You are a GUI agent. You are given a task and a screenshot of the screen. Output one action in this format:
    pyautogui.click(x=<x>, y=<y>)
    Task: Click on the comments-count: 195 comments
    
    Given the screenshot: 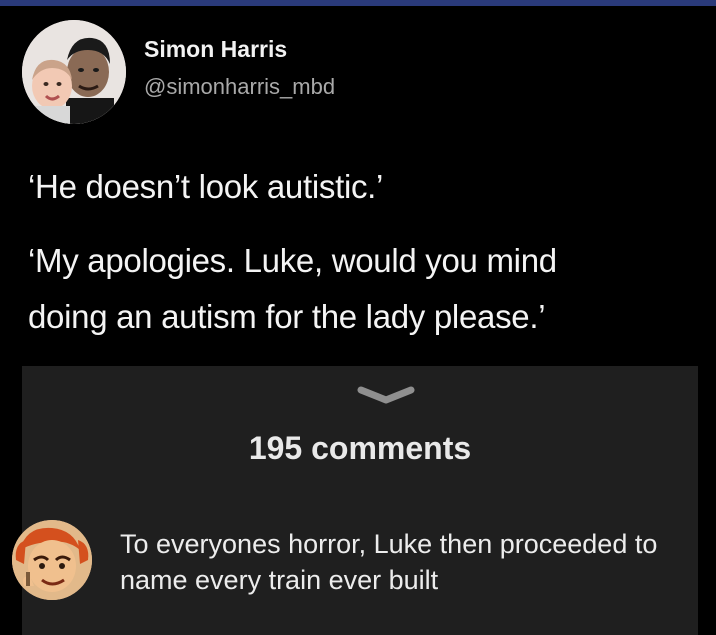 What is the action you would take?
    pyautogui.click(x=360, y=448)
    